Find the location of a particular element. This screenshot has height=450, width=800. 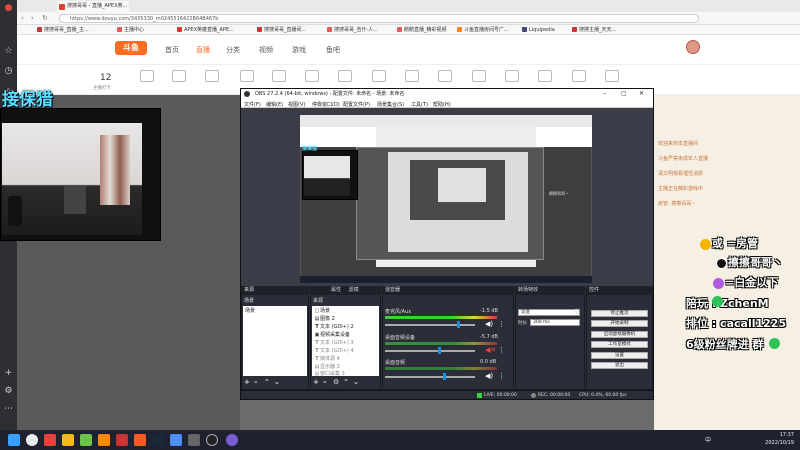

steam-icon is located at coordinates (158, 440).